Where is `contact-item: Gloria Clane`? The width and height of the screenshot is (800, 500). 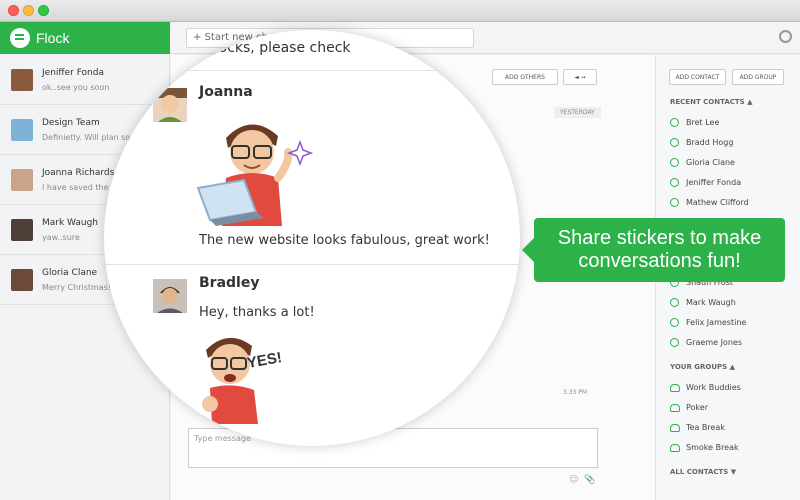
contact-item: Gloria Clane is located at coordinates (702, 162).